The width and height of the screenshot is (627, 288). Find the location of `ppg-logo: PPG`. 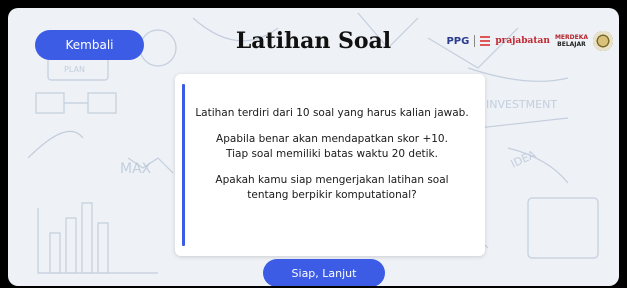

ppg-logo: PPG is located at coordinates (458, 41).